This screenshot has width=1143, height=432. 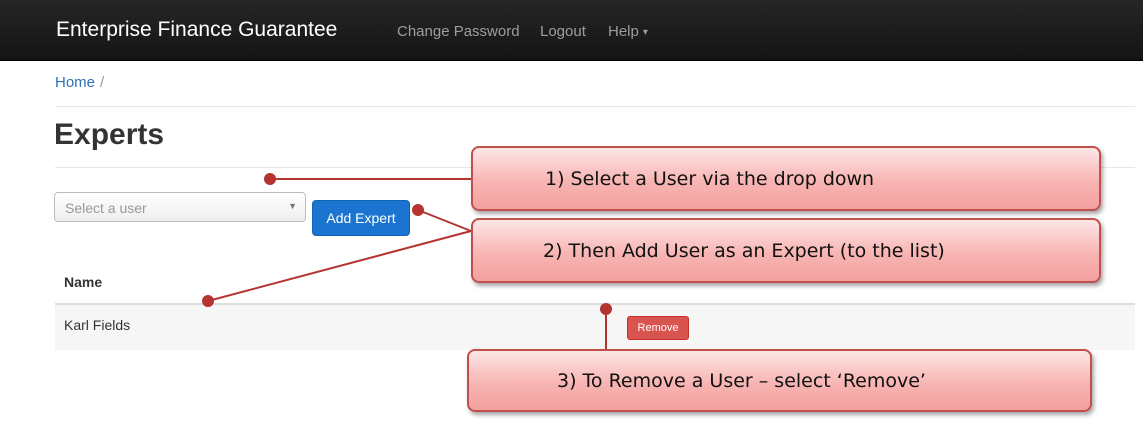 I want to click on logout-link: Logout, so click(x=563, y=31).